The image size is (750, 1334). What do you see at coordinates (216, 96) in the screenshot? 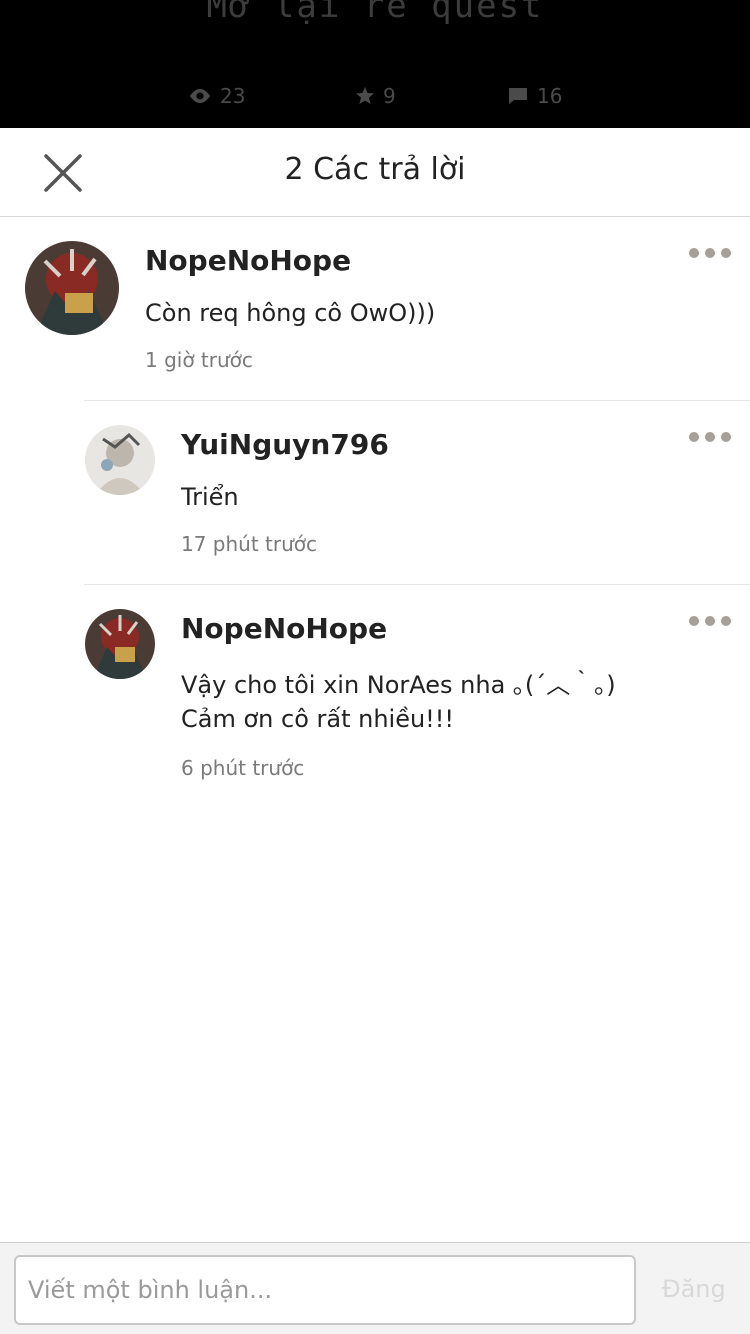
I see `views-stat: 23` at bounding box center [216, 96].